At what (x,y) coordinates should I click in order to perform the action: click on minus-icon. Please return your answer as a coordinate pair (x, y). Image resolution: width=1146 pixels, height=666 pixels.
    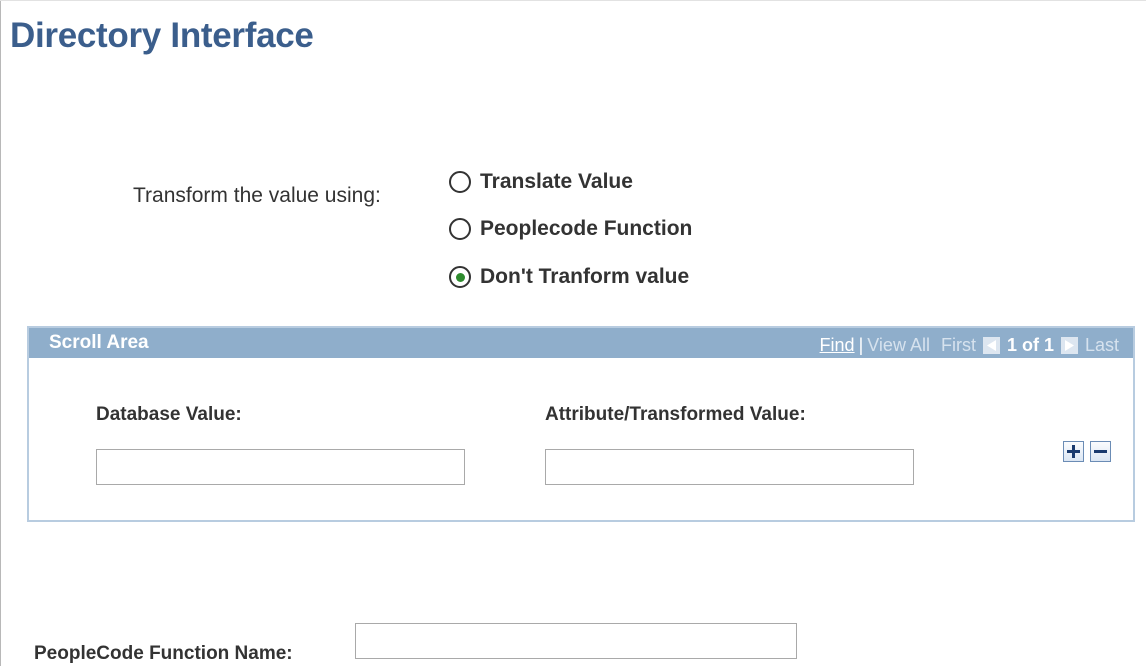
    Looking at the image, I should click on (1100, 451).